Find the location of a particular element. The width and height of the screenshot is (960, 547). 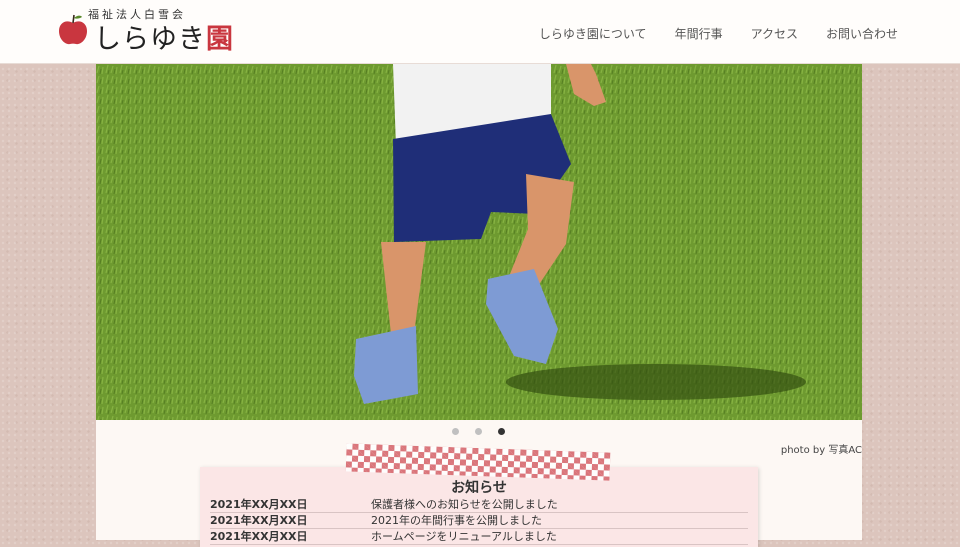

nav-item-events: 年間行事 is located at coordinates (699, 33).